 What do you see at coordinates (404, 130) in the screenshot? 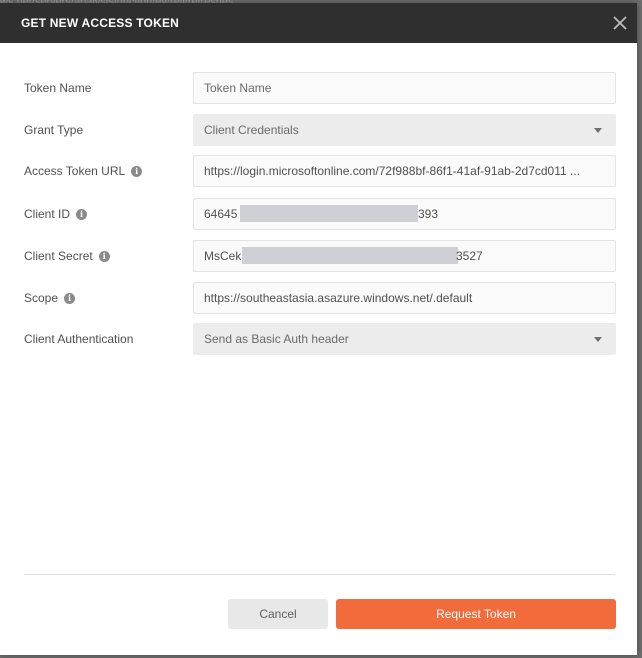
I see `grant-type-select: Client Credentials` at bounding box center [404, 130].